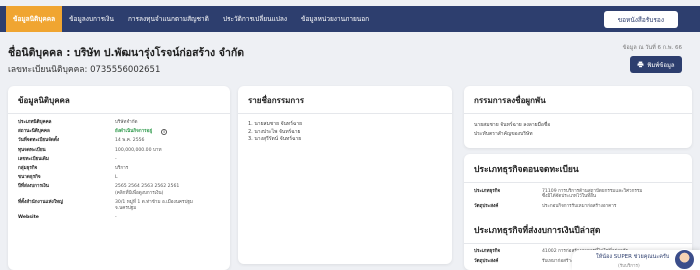 This screenshot has width=700, height=270. I want to click on info-value: L, so click(116, 178).